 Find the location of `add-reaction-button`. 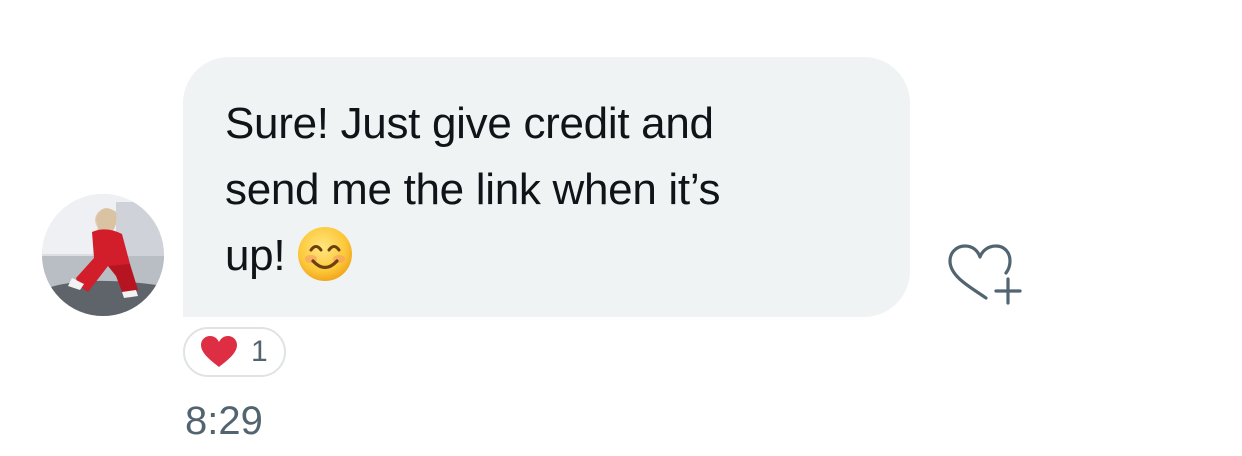

add-reaction-button is located at coordinates (984, 275).